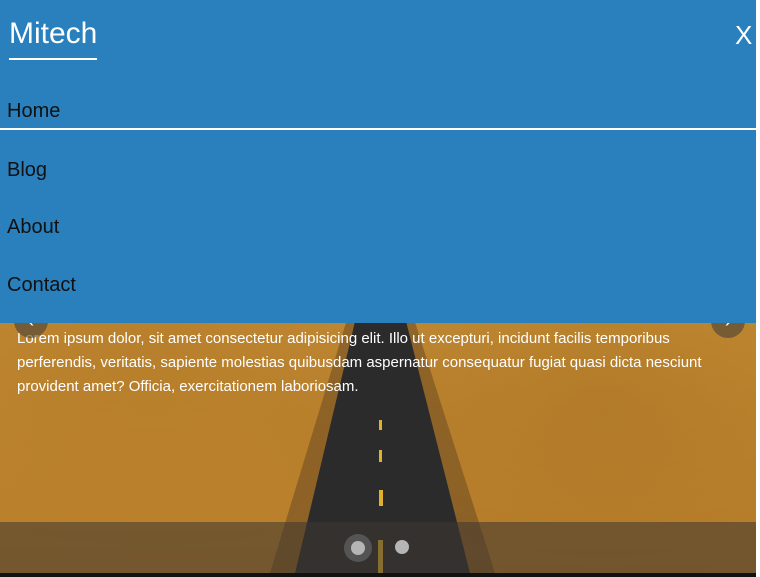 The width and height of the screenshot is (760, 577). What do you see at coordinates (378, 547) in the screenshot?
I see `carousel-indicators` at bounding box center [378, 547].